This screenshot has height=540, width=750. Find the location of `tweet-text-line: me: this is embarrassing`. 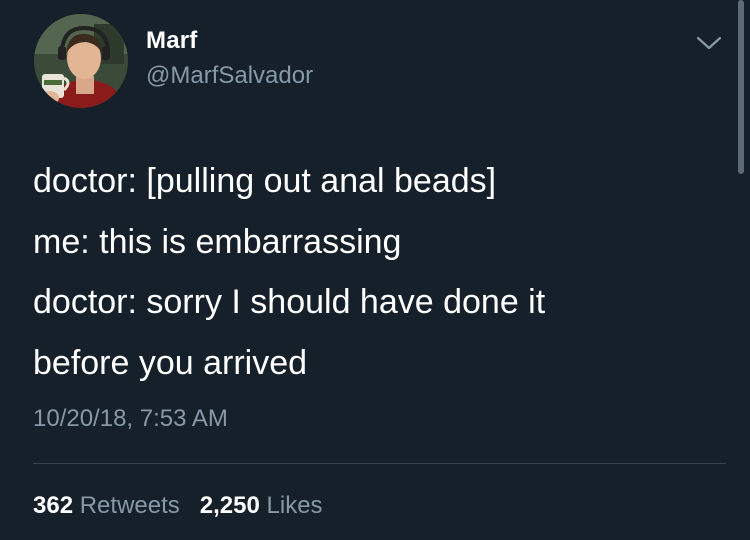

tweet-text-line: me: this is embarrassing is located at coordinates (217, 241).